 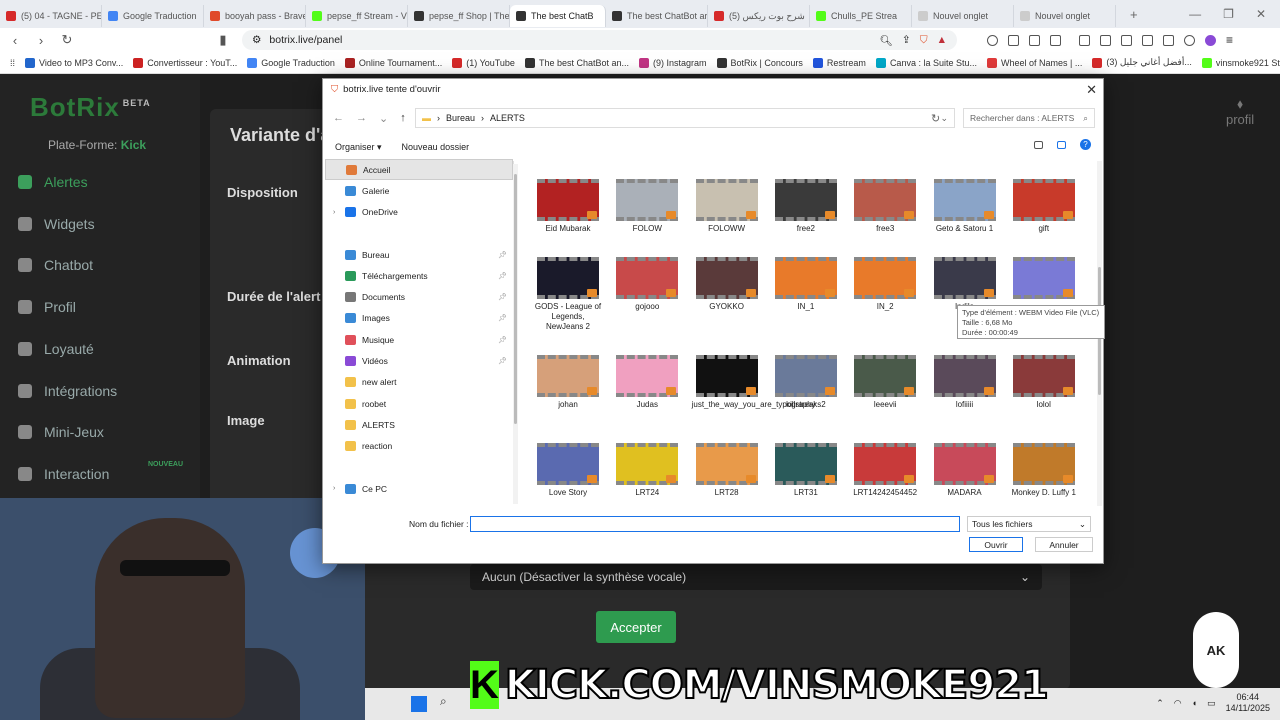 I want to click on battery-icon: ▭, so click(x=1211, y=703).